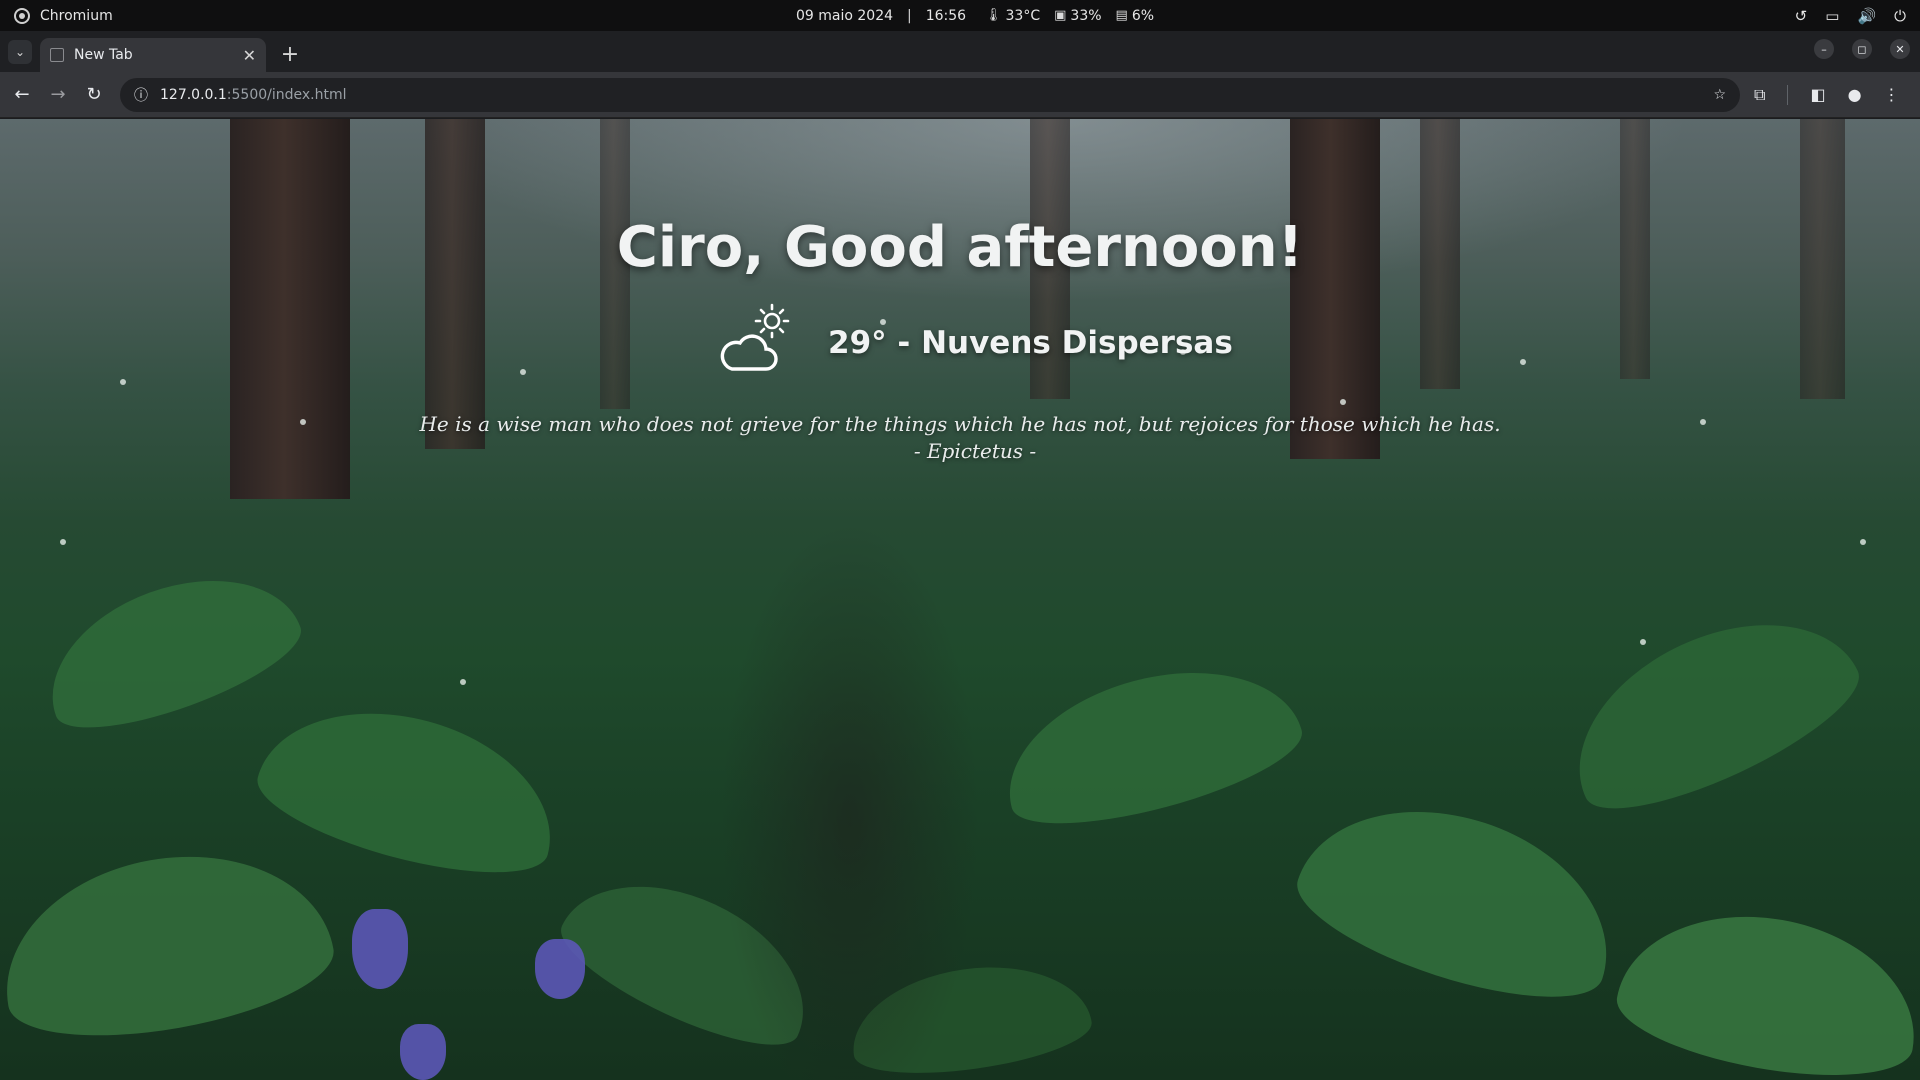 The width and height of the screenshot is (1920, 1080). Describe the element at coordinates (1892, 94) in the screenshot. I see `menu-icon: ⋮` at that location.